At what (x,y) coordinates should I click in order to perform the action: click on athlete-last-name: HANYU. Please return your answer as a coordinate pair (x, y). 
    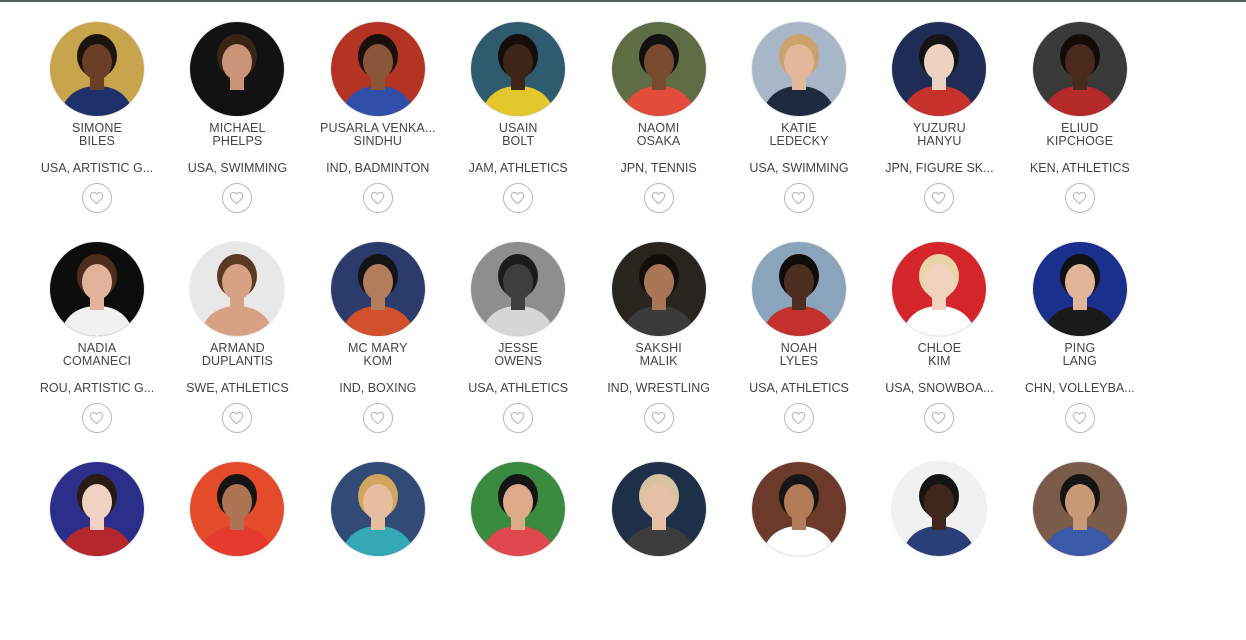
    Looking at the image, I should click on (939, 141).